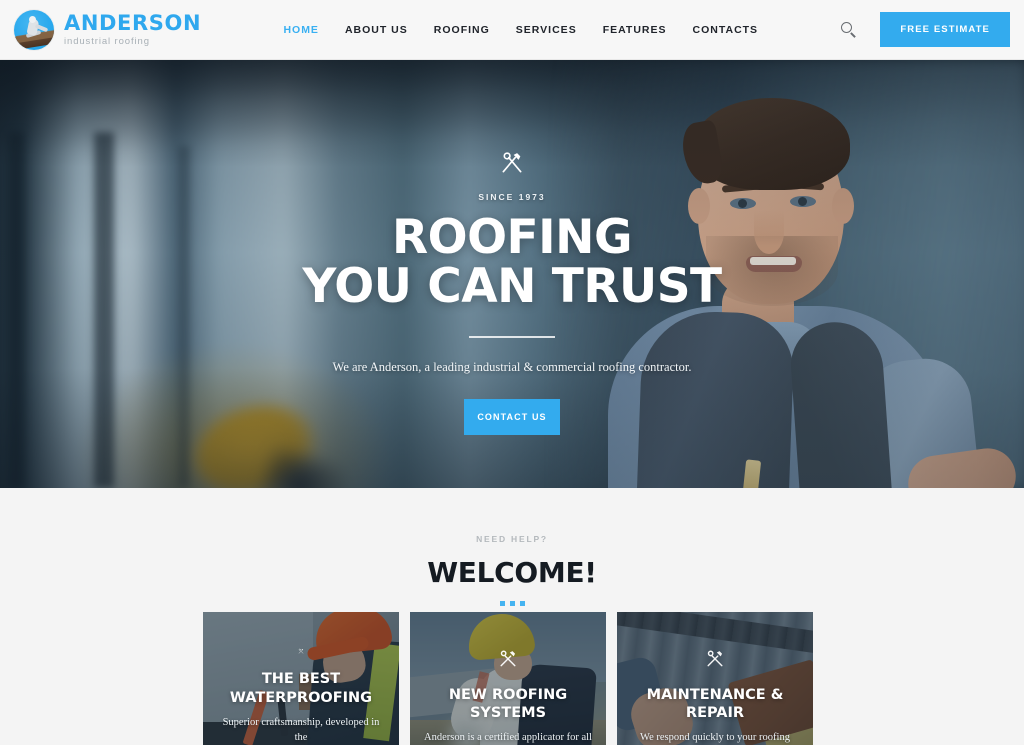  Describe the element at coordinates (849, 30) in the screenshot. I see `search-icon` at that location.